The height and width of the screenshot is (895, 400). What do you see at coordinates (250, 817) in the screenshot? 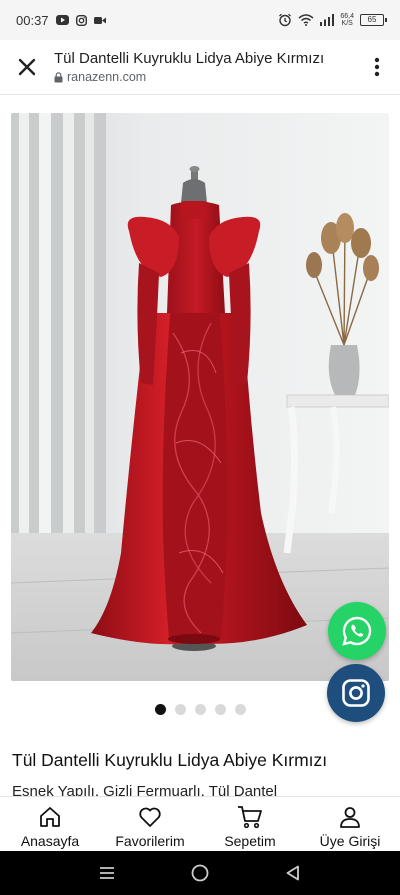
I see `cart-icon` at bounding box center [250, 817].